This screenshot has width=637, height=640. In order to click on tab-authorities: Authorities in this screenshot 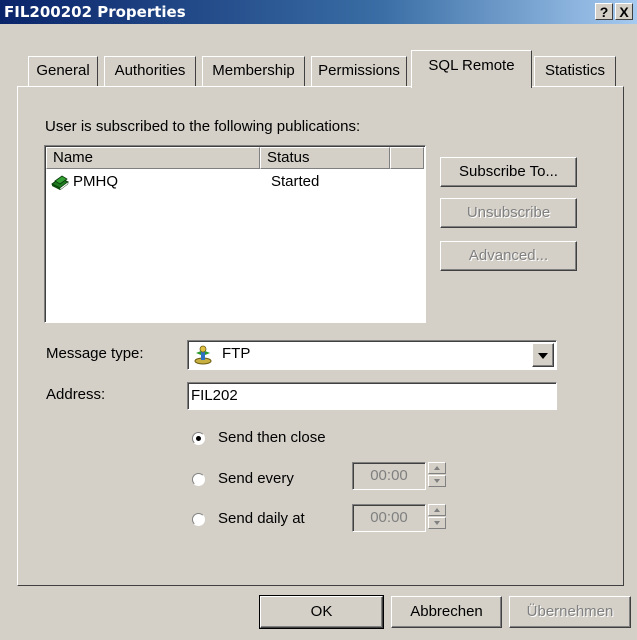, I will do `click(150, 71)`.